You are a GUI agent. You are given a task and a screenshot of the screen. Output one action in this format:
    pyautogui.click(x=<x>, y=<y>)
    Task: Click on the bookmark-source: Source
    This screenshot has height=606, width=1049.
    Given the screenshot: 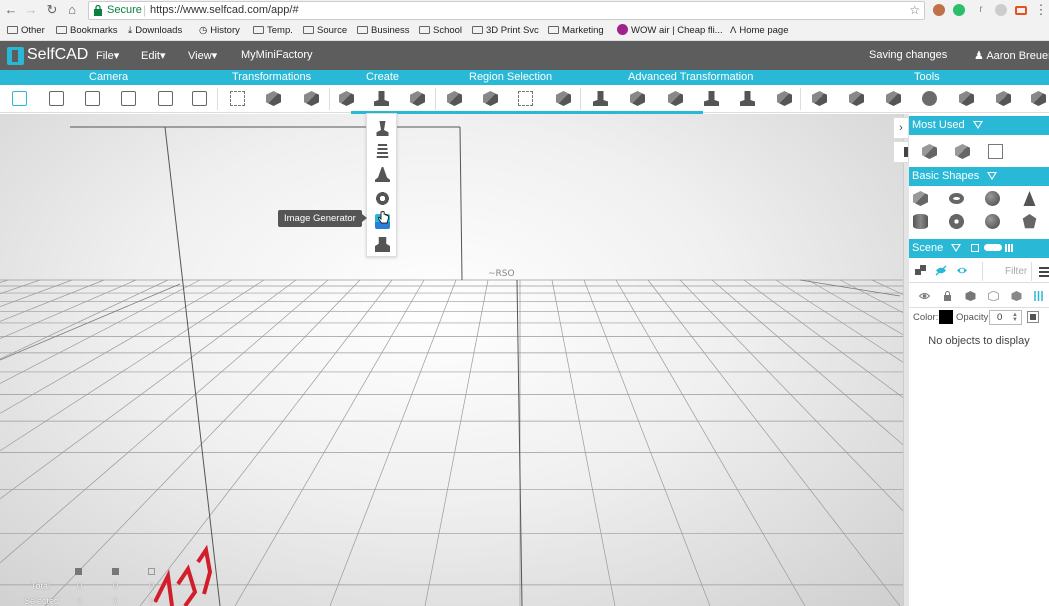 What is the action you would take?
    pyautogui.click(x=325, y=31)
    